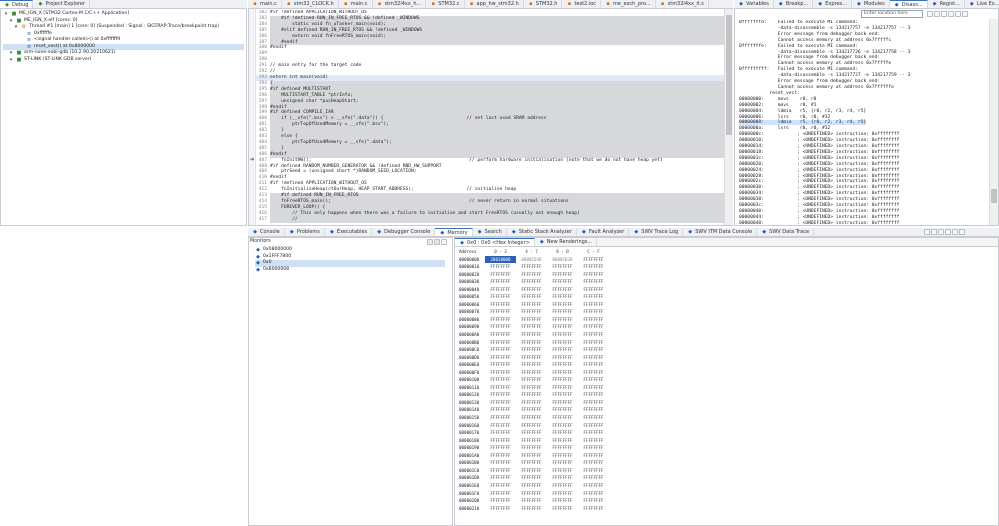  Describe the element at coordinates (490, 232) in the screenshot. I see `tab-search: ◆ Search` at that location.